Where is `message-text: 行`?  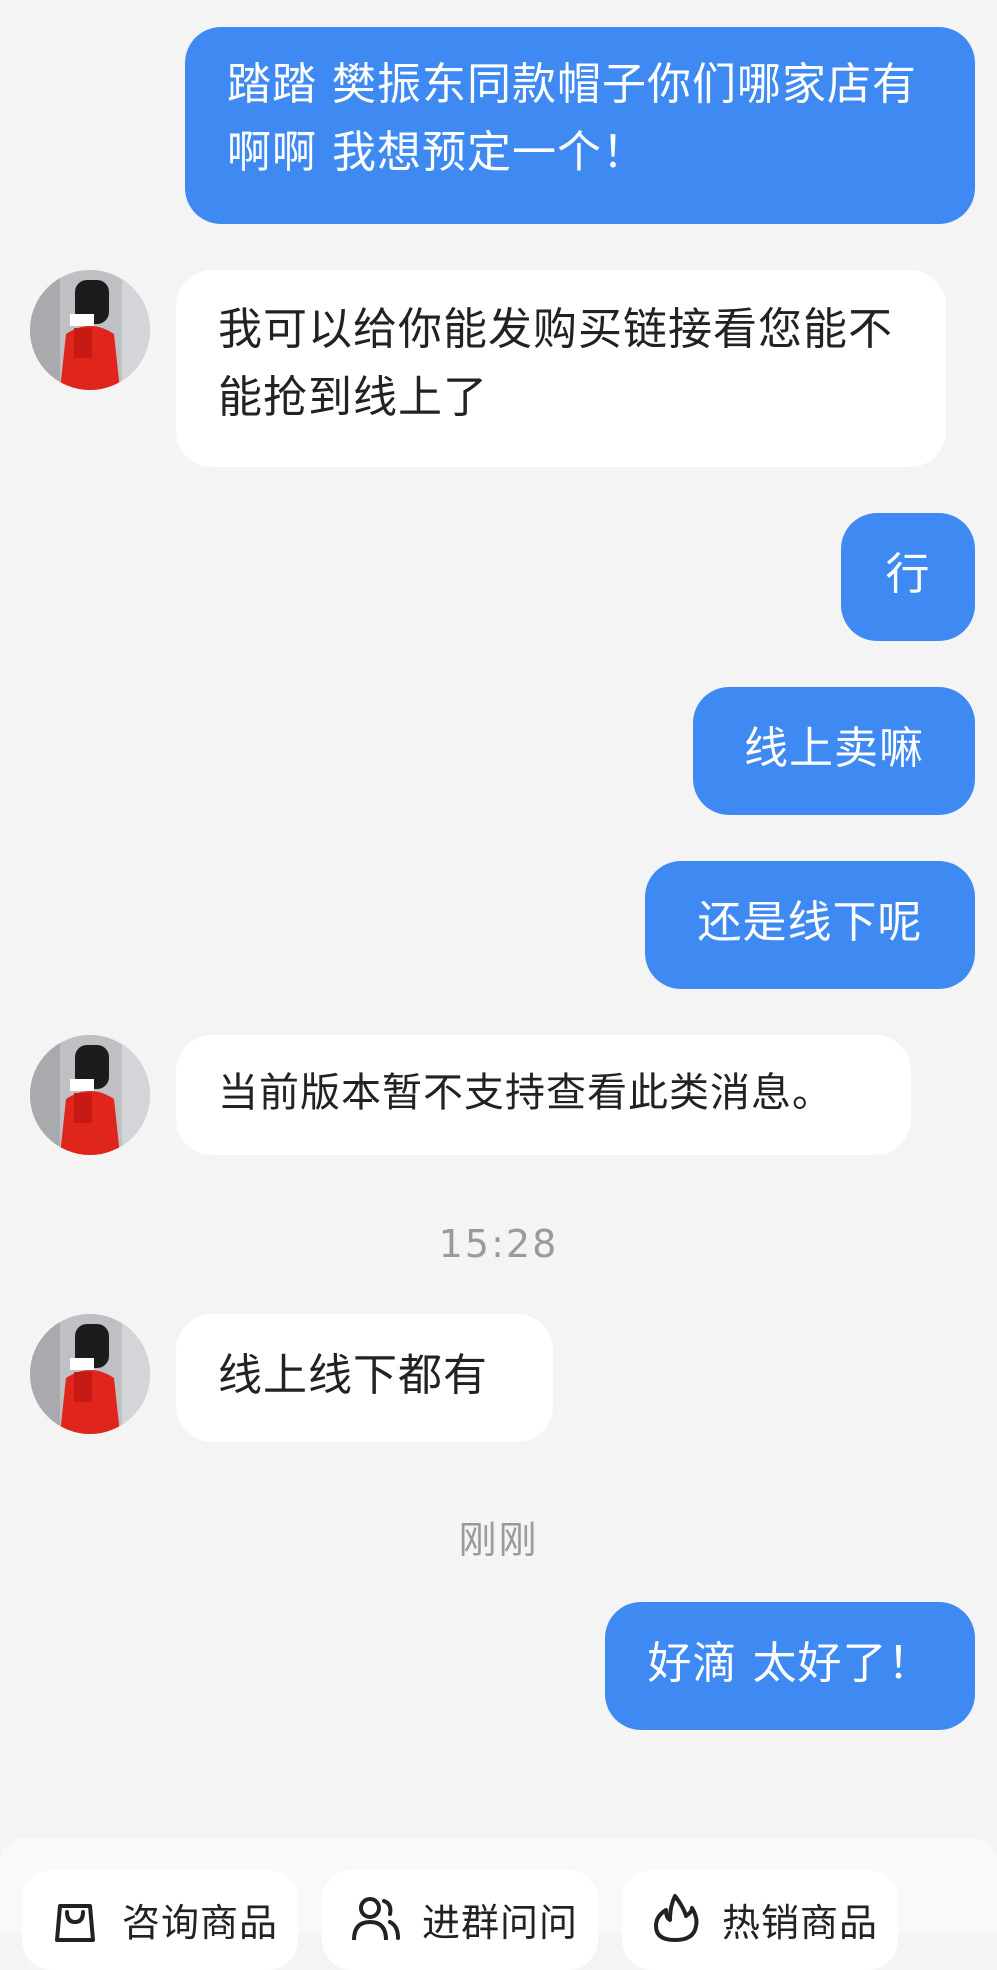
message-text: 行 is located at coordinates (908, 574).